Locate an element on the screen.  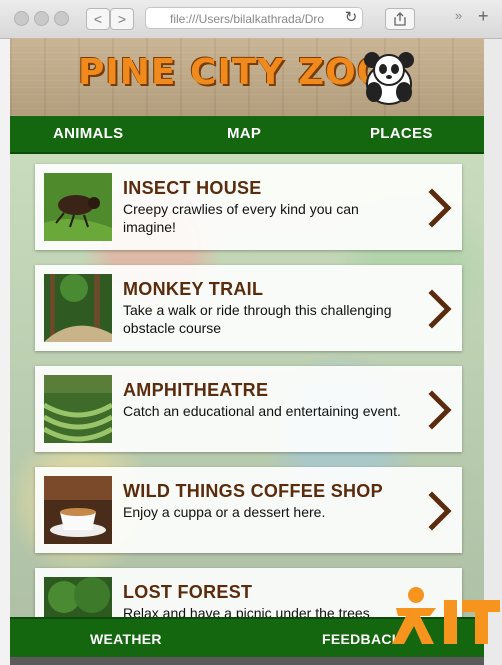
share-icon is located at coordinates (400, 19).